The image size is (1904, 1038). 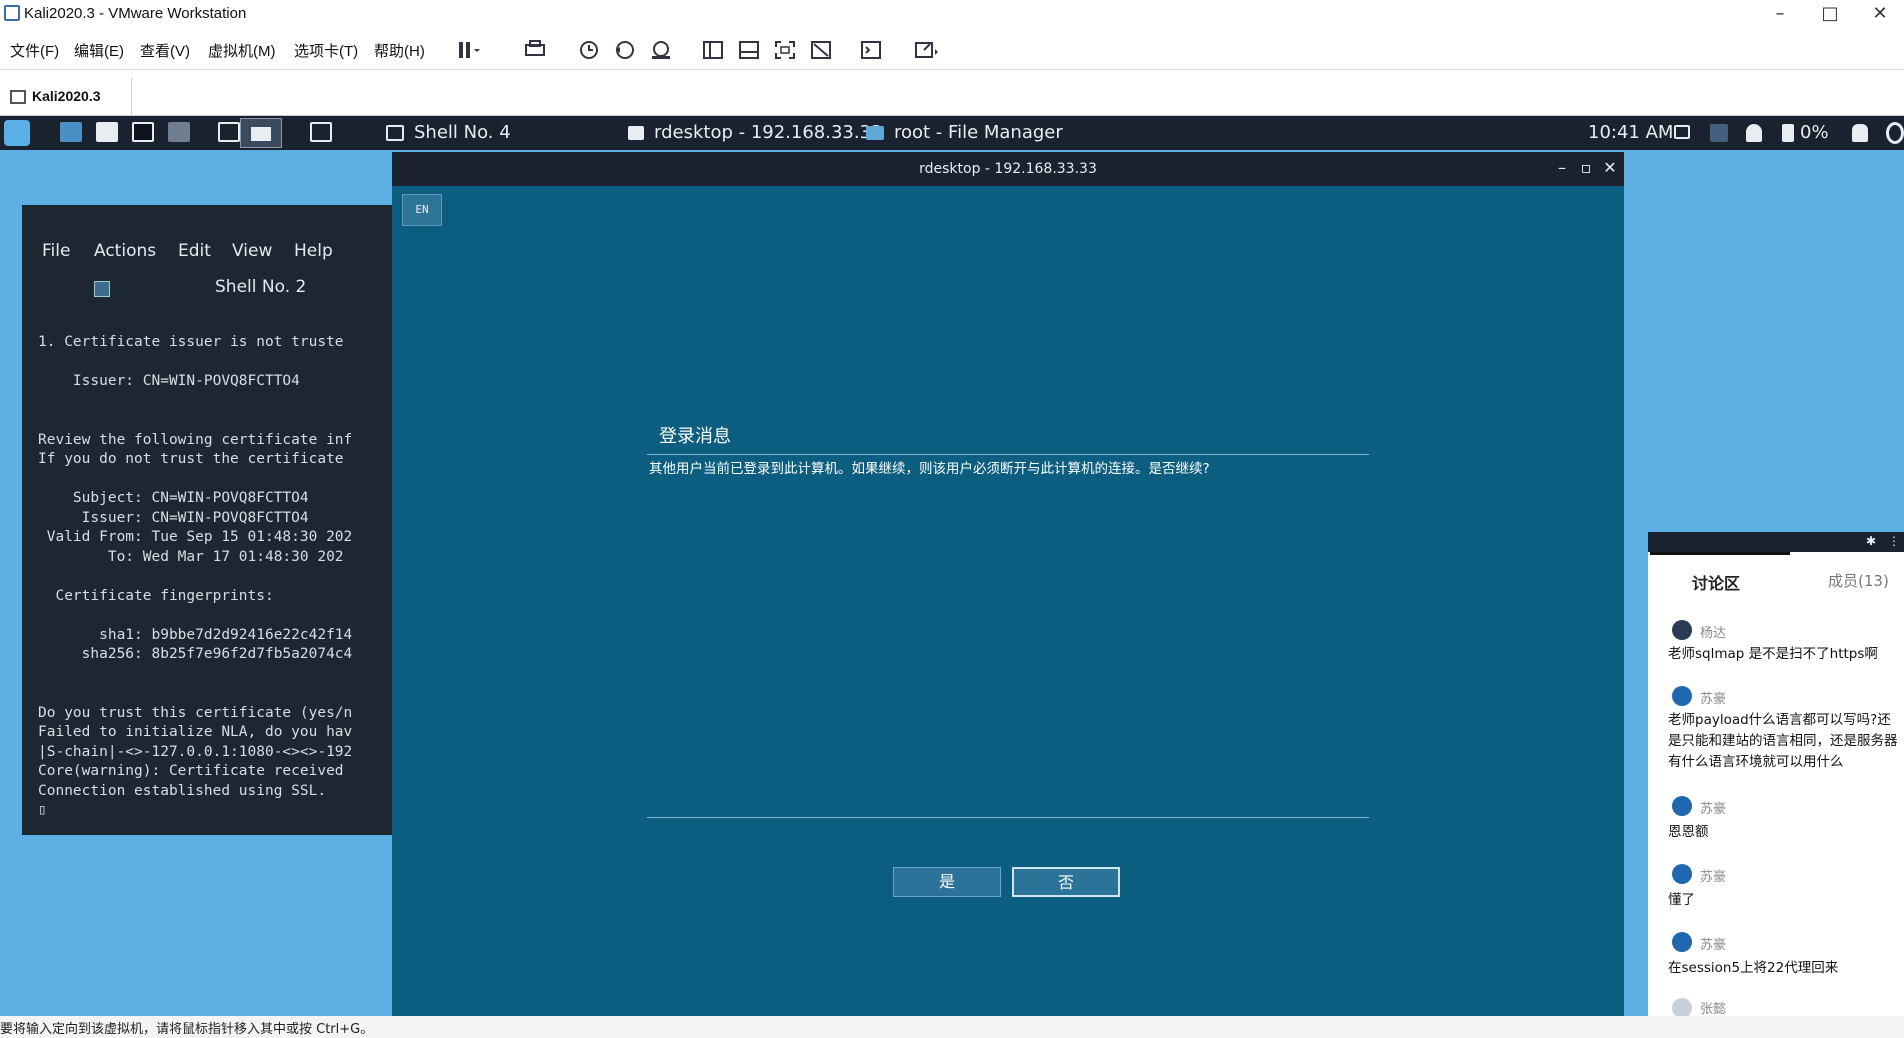 What do you see at coordinates (143, 132) in the screenshot?
I see `terminal-icon` at bounding box center [143, 132].